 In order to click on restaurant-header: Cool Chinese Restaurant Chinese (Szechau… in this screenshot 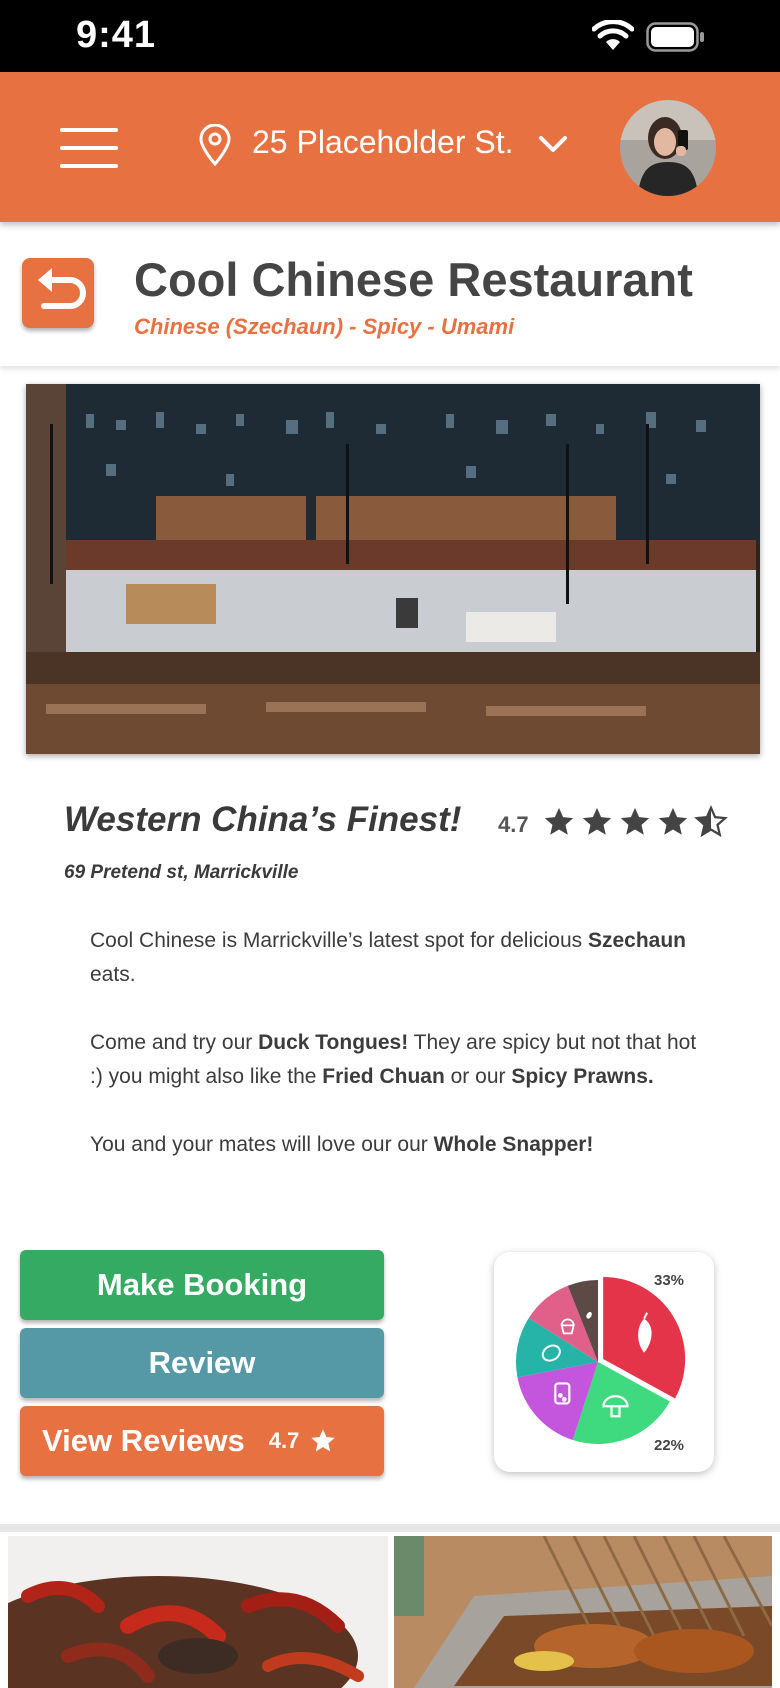, I will do `click(390, 294)`.